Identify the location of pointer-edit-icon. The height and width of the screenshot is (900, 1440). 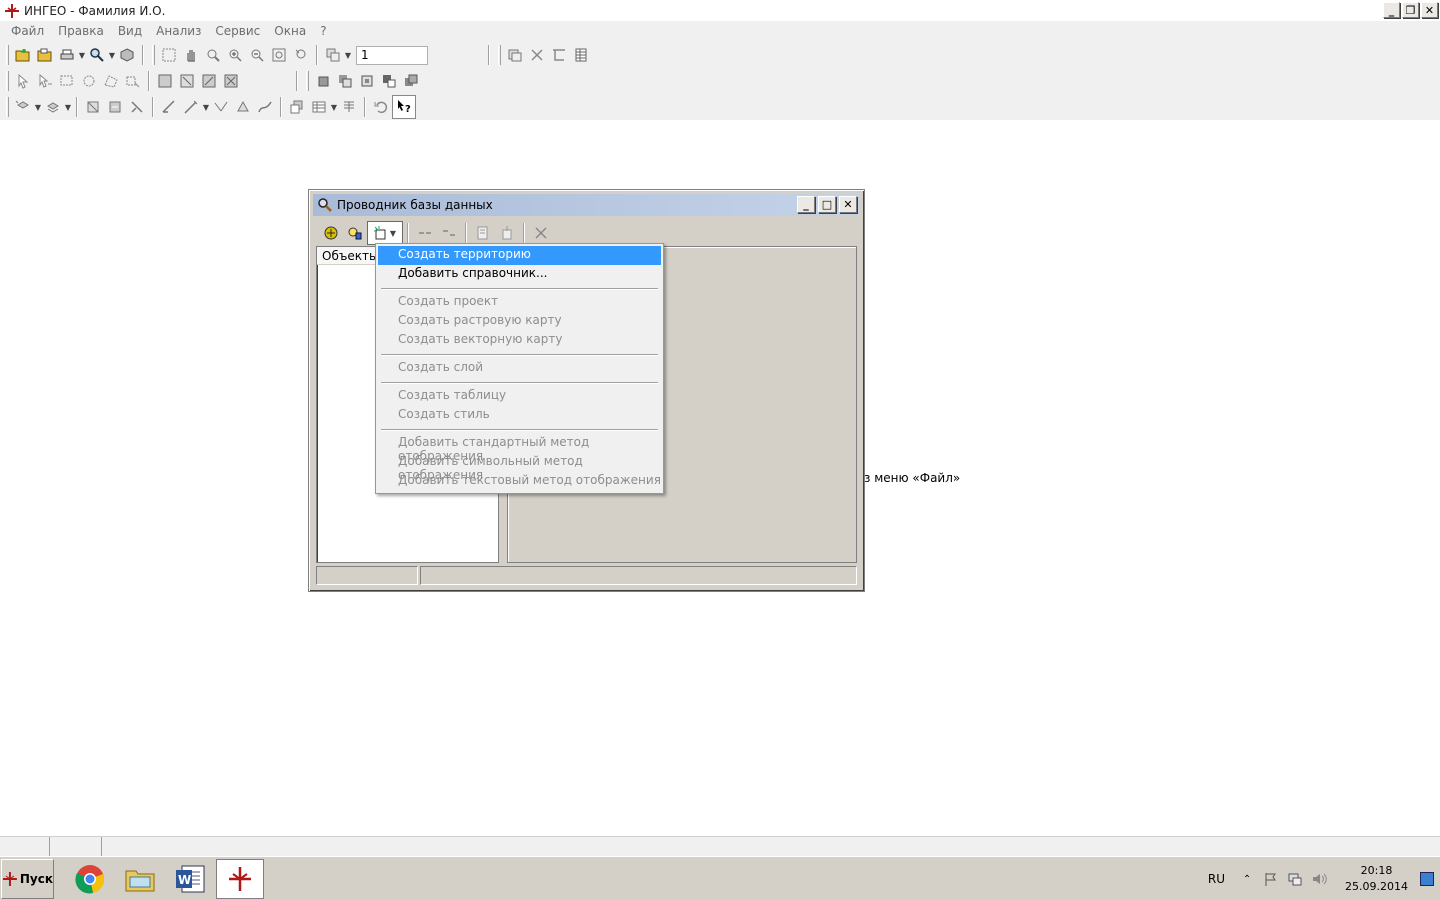
(45, 81).